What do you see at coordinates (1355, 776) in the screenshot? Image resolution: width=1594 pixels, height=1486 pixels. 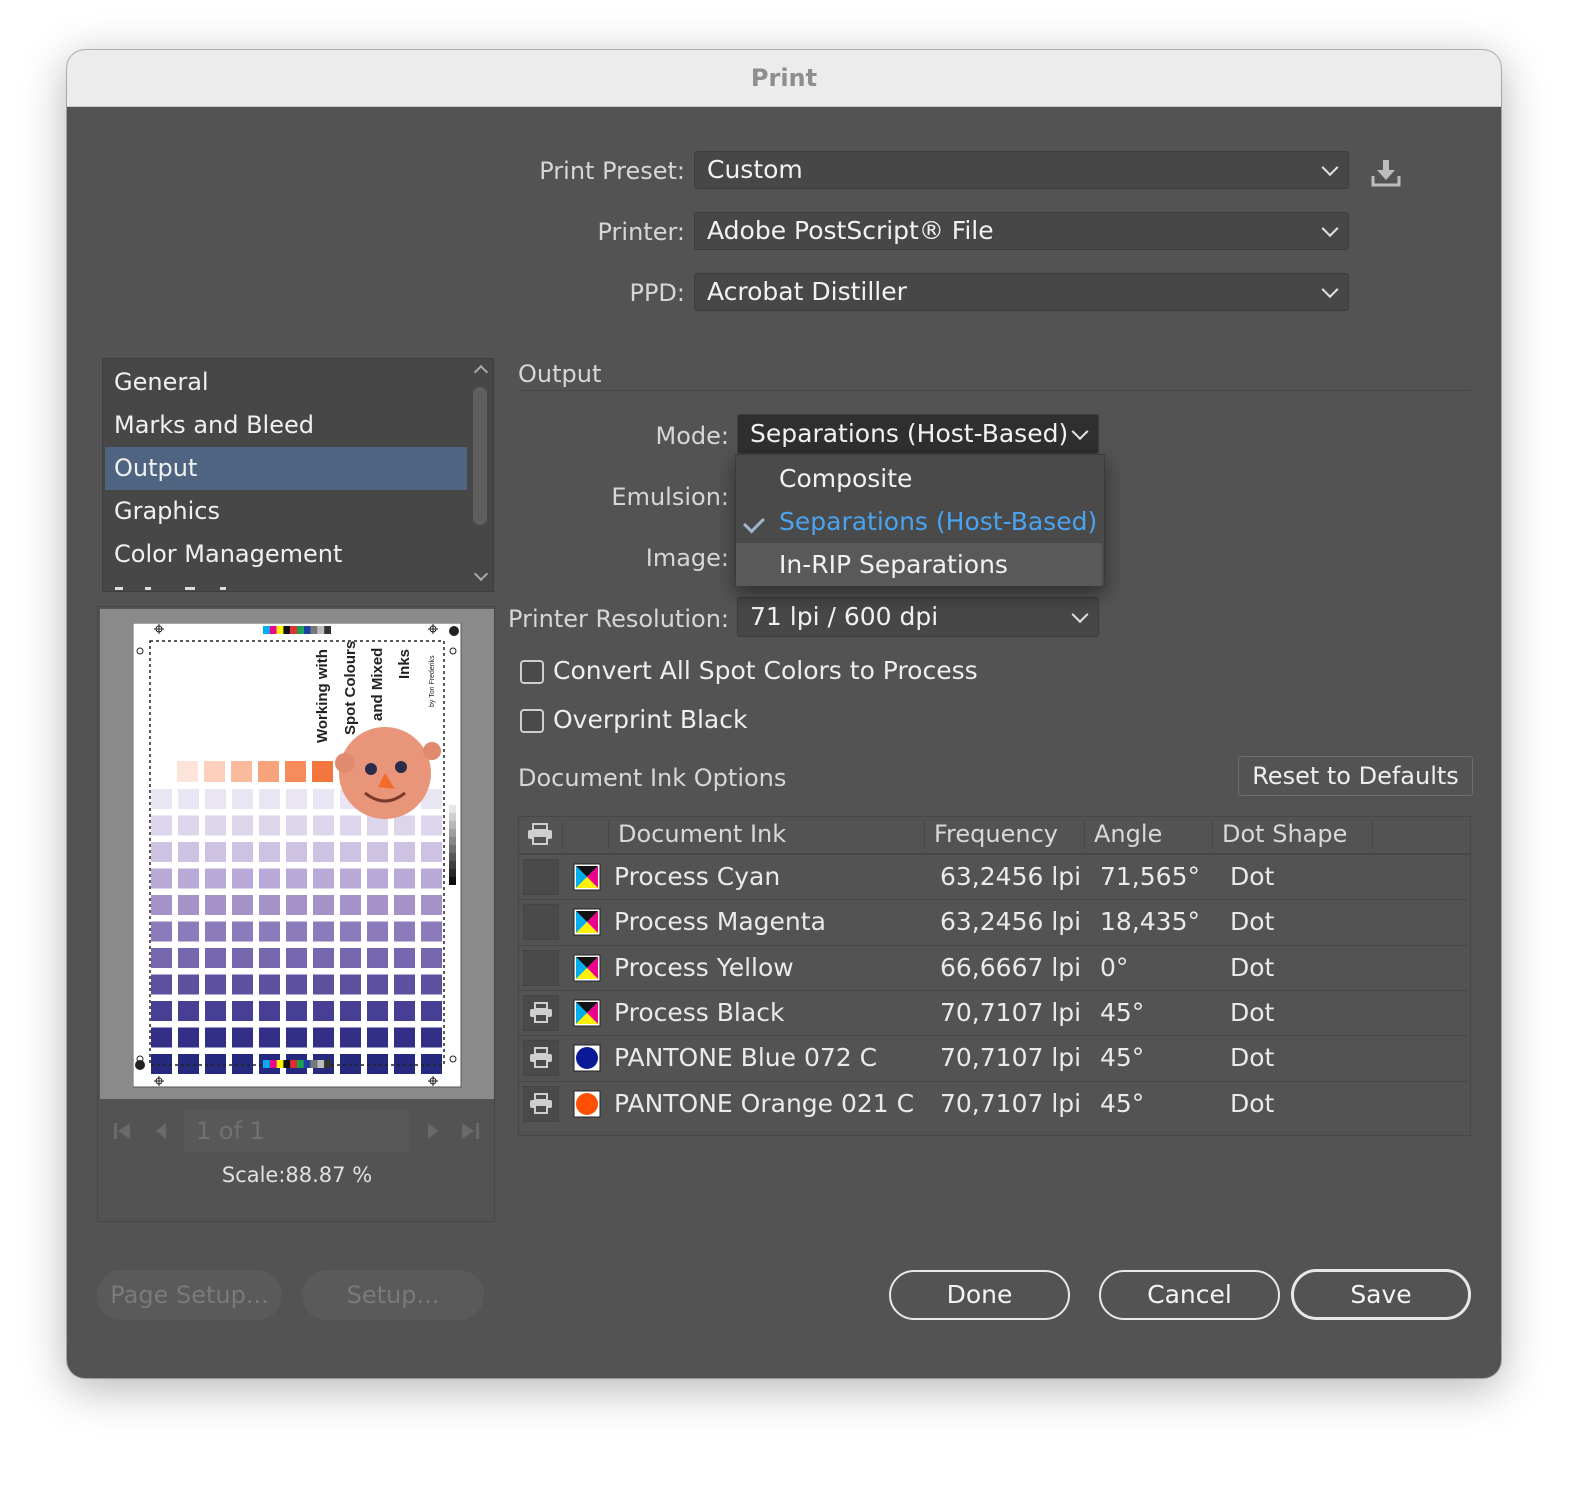 I see `reset-to-defaults-button: Reset to Defaults` at bounding box center [1355, 776].